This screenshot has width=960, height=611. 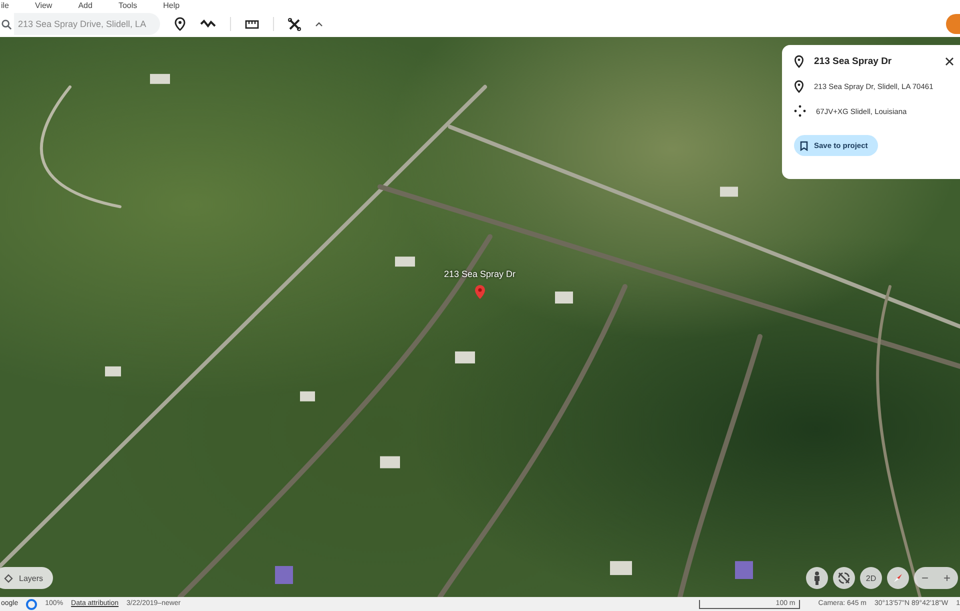 I want to click on menu-item: Add, so click(x=85, y=5).